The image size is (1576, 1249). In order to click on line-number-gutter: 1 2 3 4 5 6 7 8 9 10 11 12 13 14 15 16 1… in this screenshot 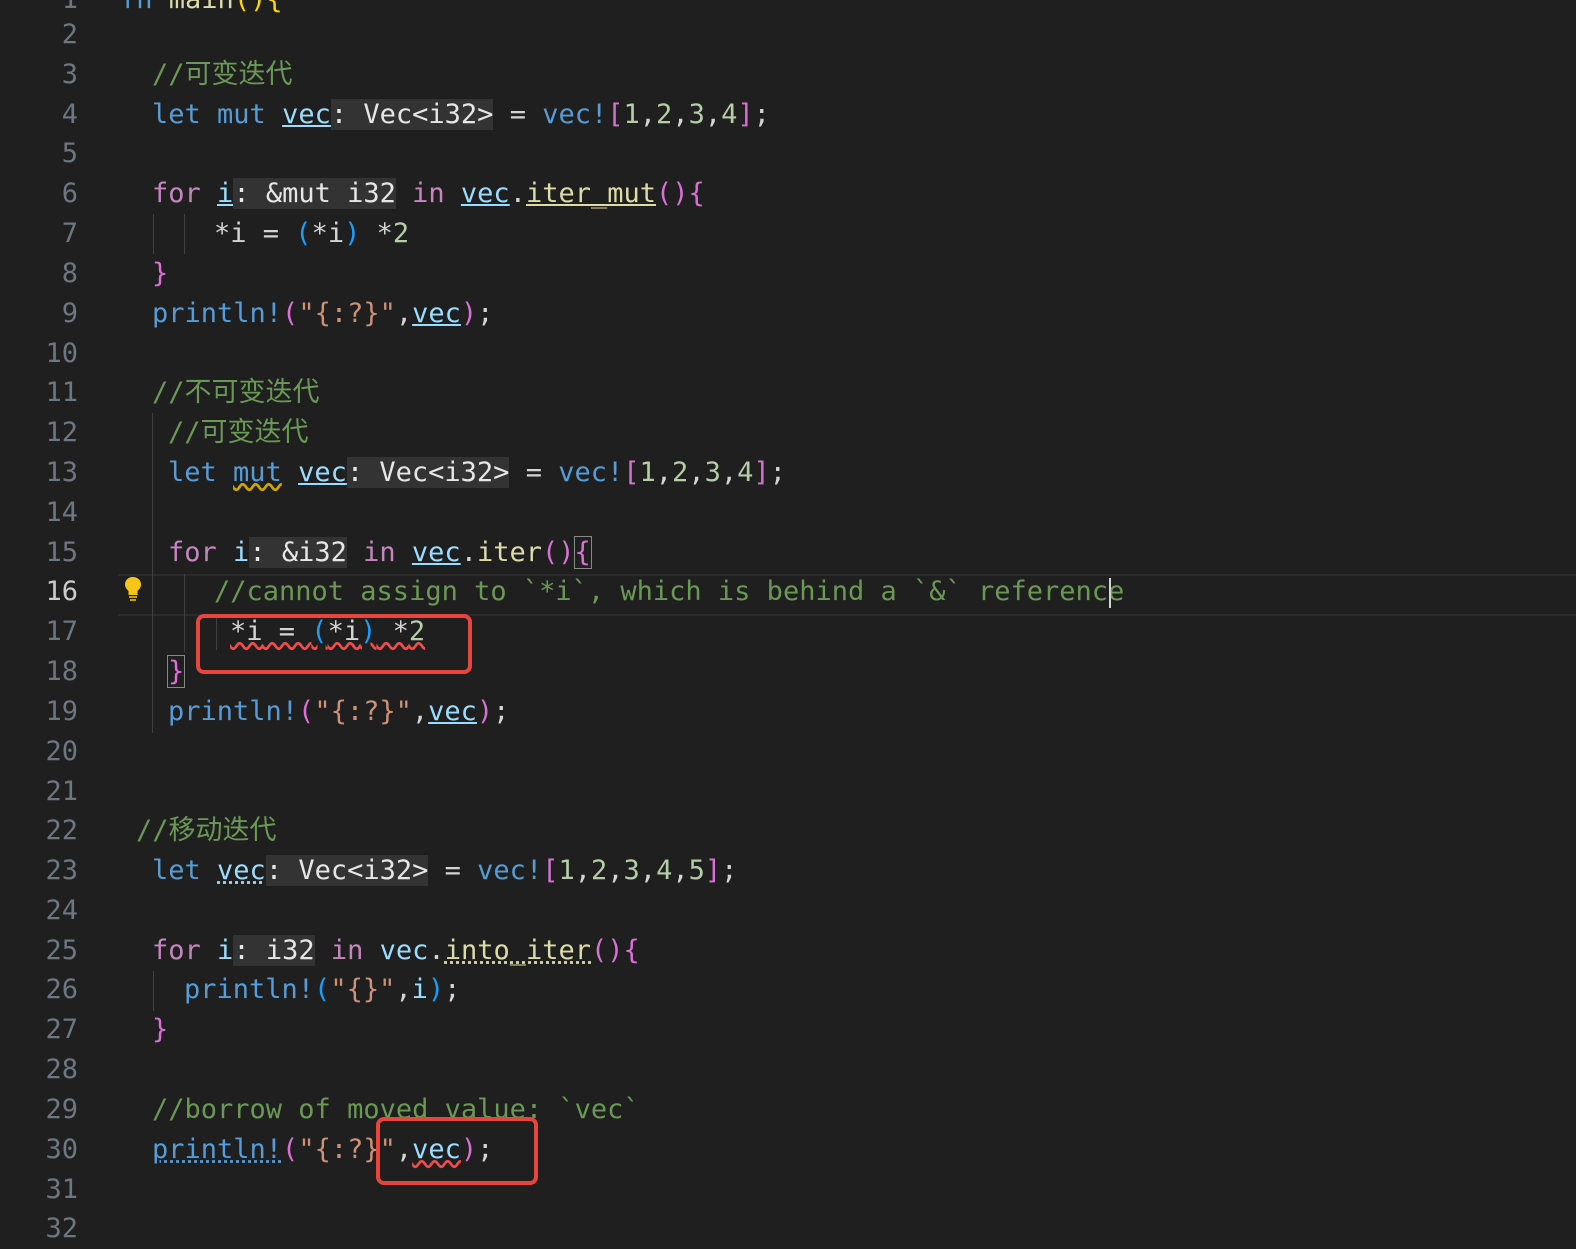, I will do `click(50, 622)`.